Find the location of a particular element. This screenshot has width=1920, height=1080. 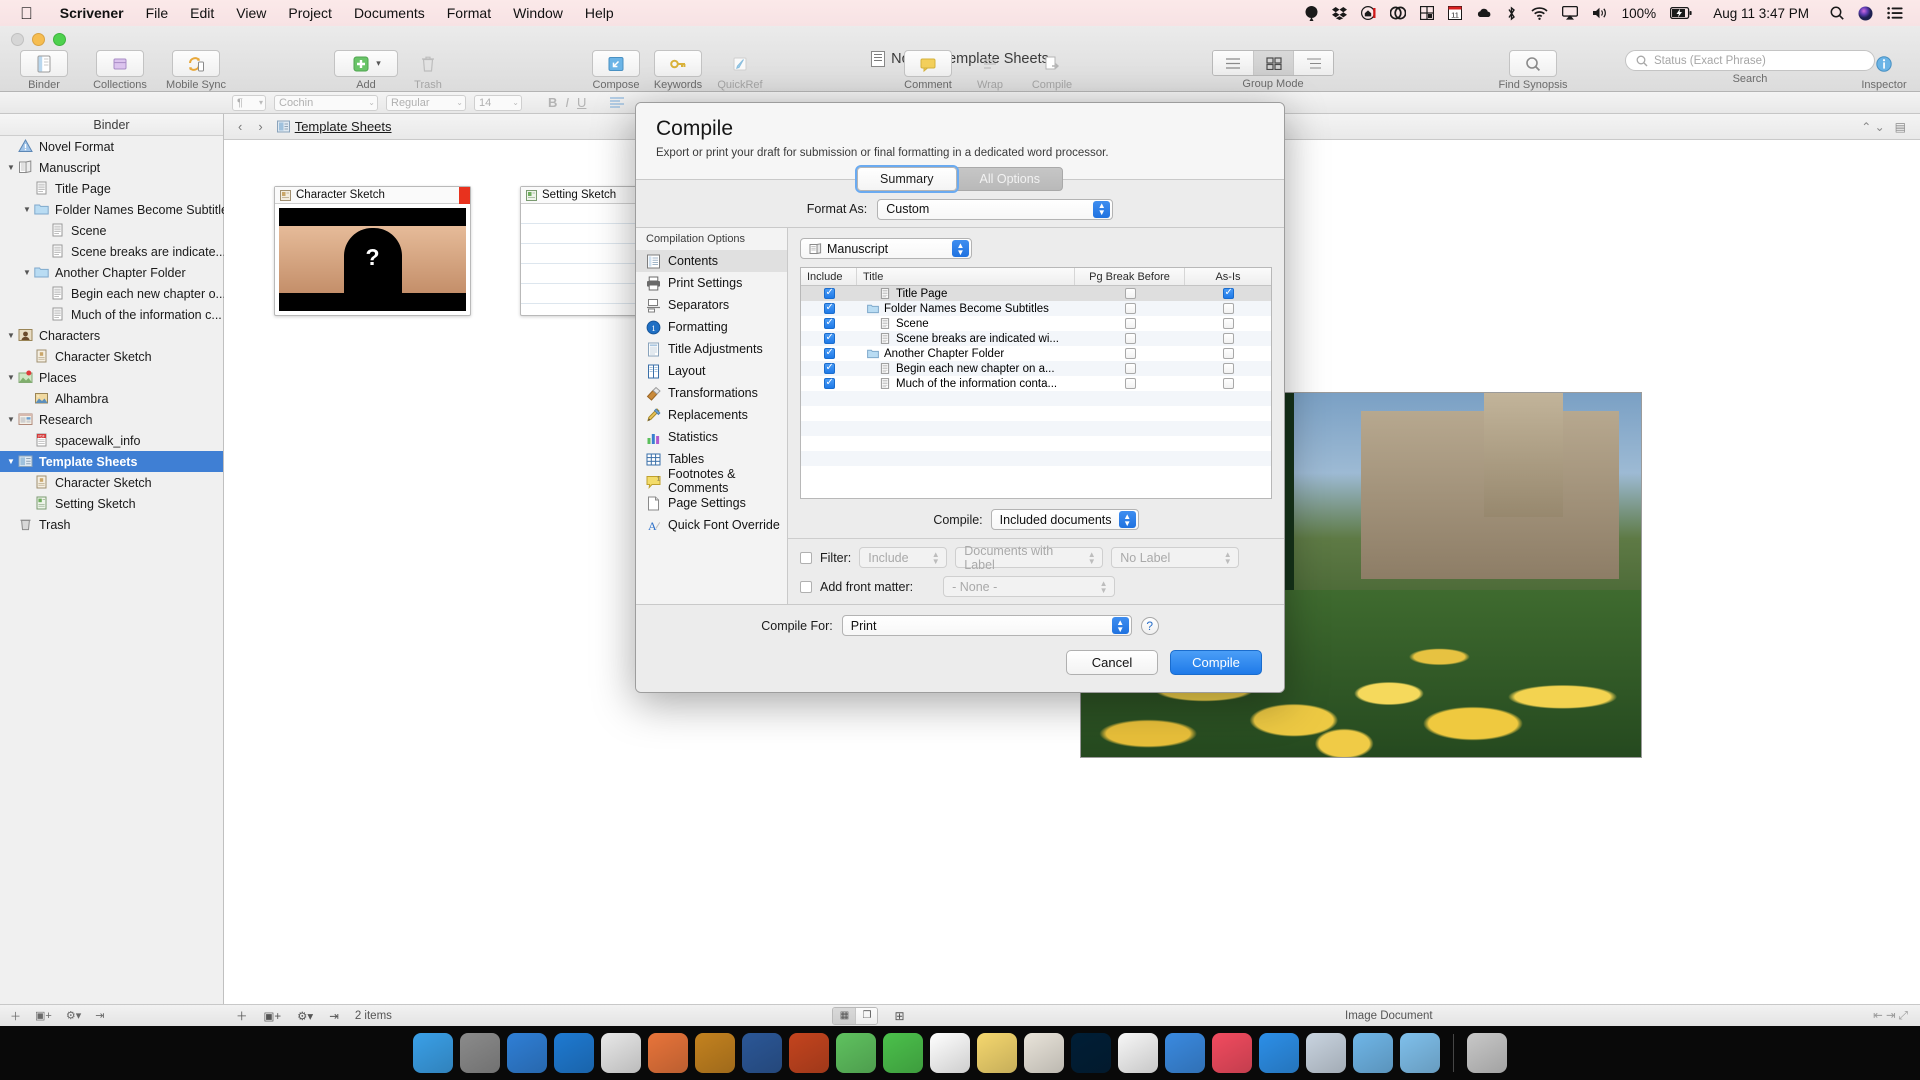

dropbox-icon is located at coordinates (1339, 13).